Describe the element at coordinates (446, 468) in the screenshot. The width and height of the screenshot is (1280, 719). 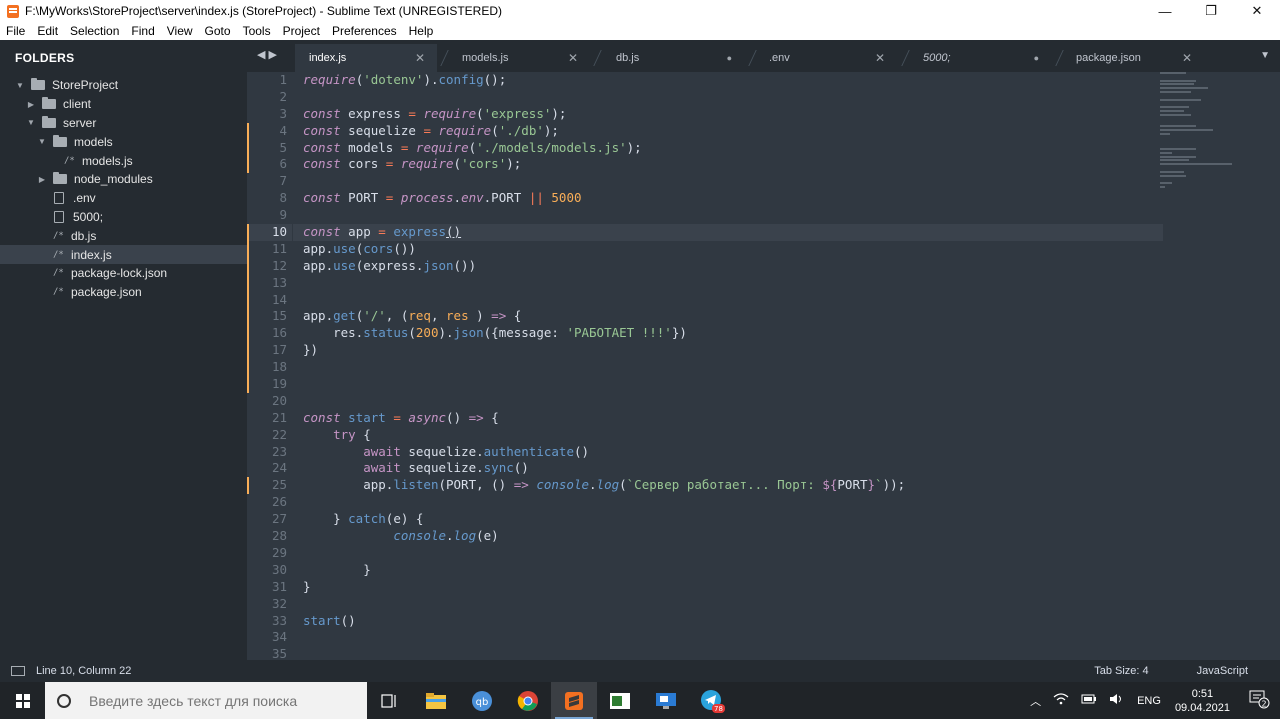
I see `code-line: await sequelize.sync()` at that location.